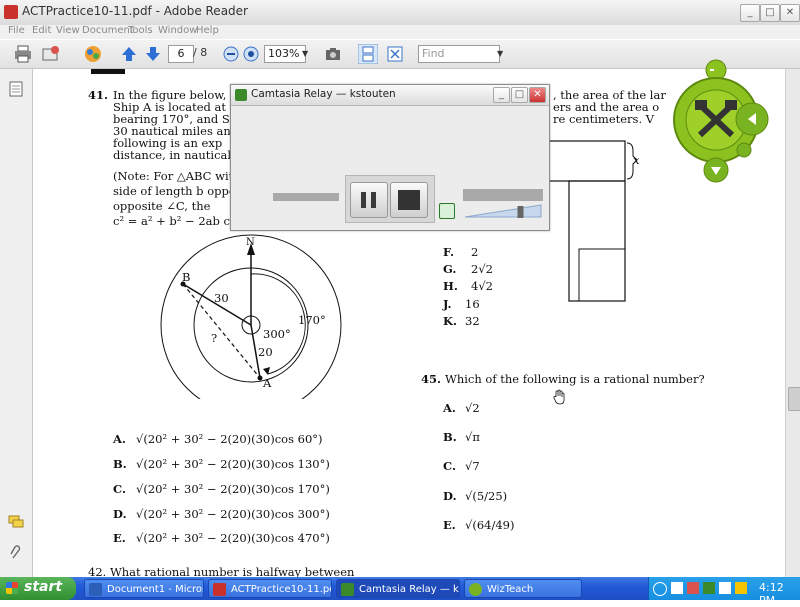 The image size is (800, 607). What do you see at coordinates (503, 211) in the screenshot?
I see `volume-slider` at bounding box center [503, 211].